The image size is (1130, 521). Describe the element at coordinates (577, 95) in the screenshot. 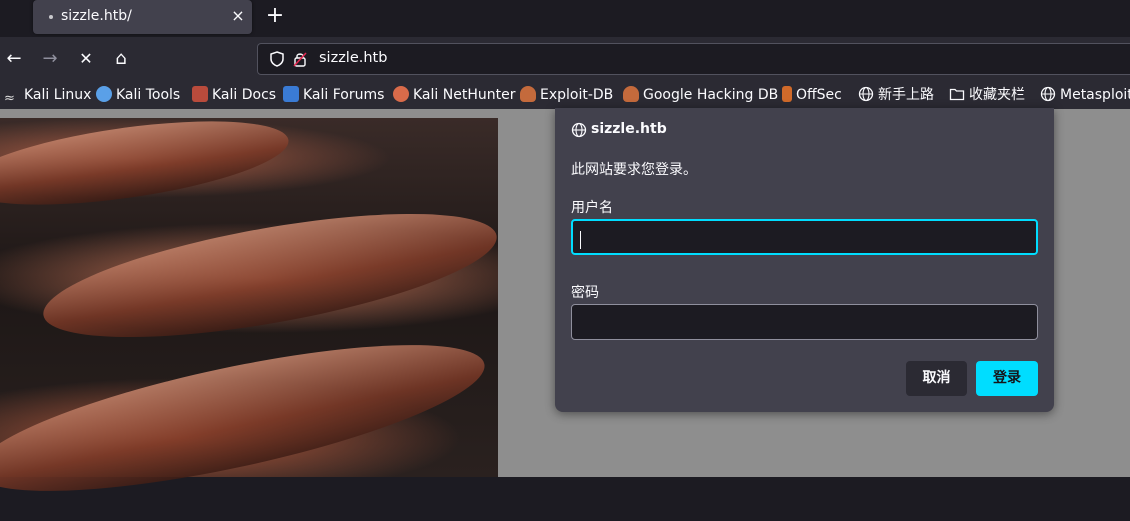

I see `bookmark-label: Exploit-DB` at that location.